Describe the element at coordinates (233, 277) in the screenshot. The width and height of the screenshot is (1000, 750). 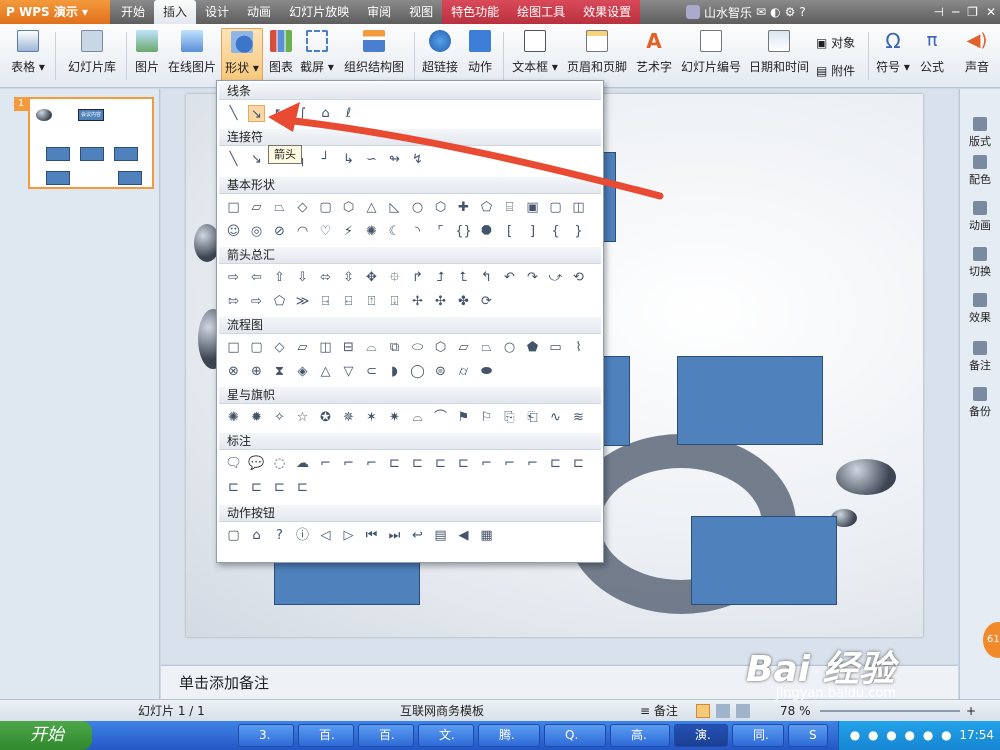
I see `block-arrow-shape: ⇨` at that location.